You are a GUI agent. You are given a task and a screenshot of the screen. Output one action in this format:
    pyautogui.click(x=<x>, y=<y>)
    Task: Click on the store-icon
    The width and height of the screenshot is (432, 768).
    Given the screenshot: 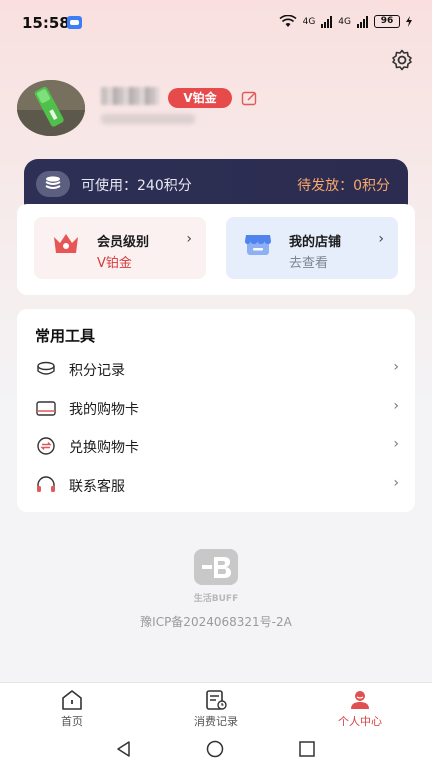 What is the action you would take?
    pyautogui.click(x=258, y=244)
    